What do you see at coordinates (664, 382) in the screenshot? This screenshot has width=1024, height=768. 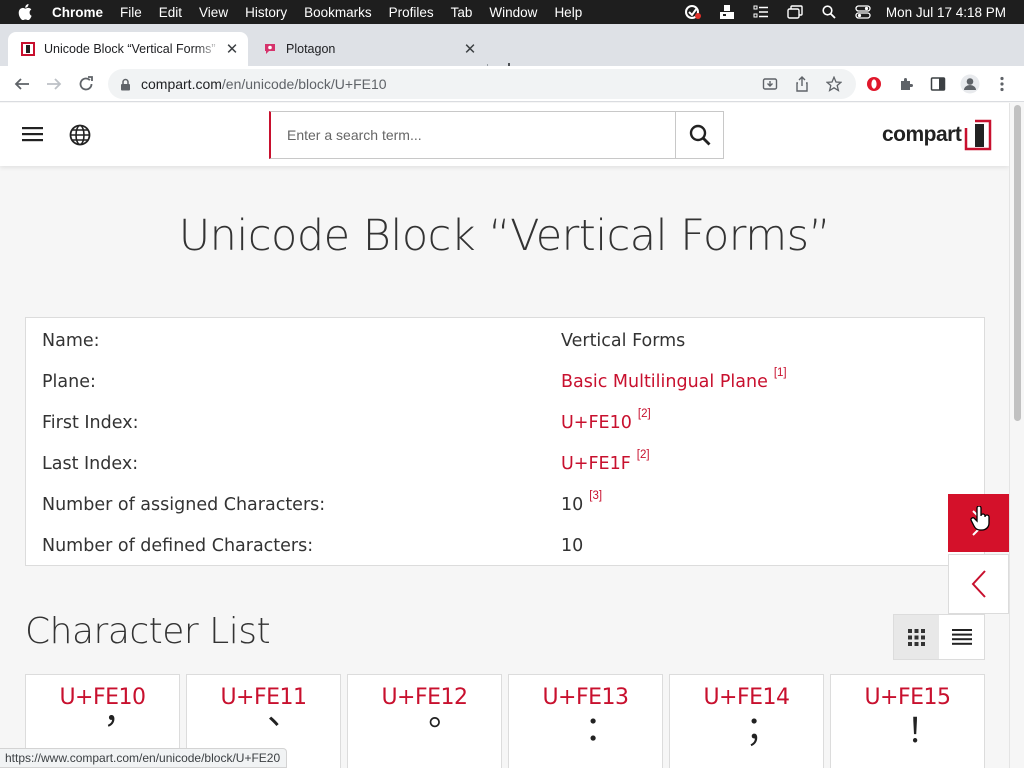 I see `plane-link: Basic Multilingual Plane` at bounding box center [664, 382].